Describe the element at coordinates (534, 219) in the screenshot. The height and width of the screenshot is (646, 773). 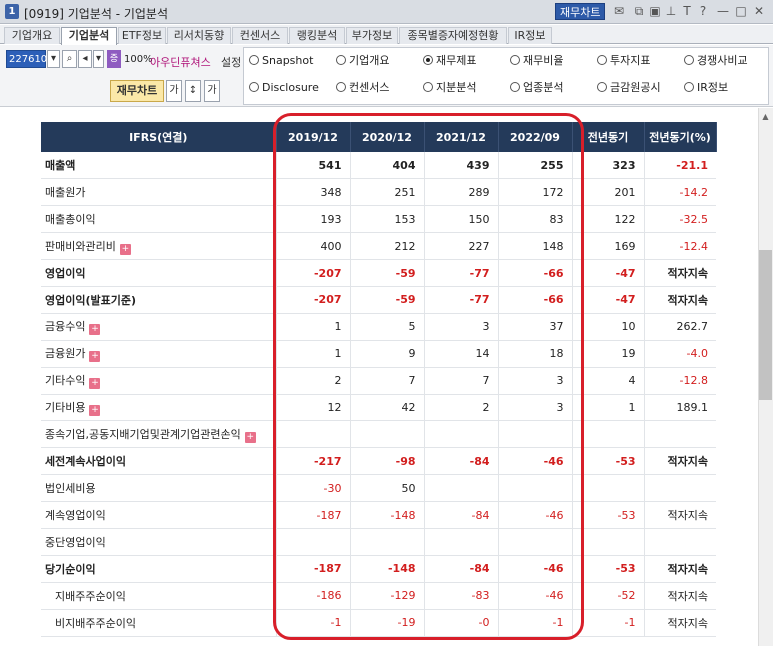
I see `table-cell: 83` at that location.